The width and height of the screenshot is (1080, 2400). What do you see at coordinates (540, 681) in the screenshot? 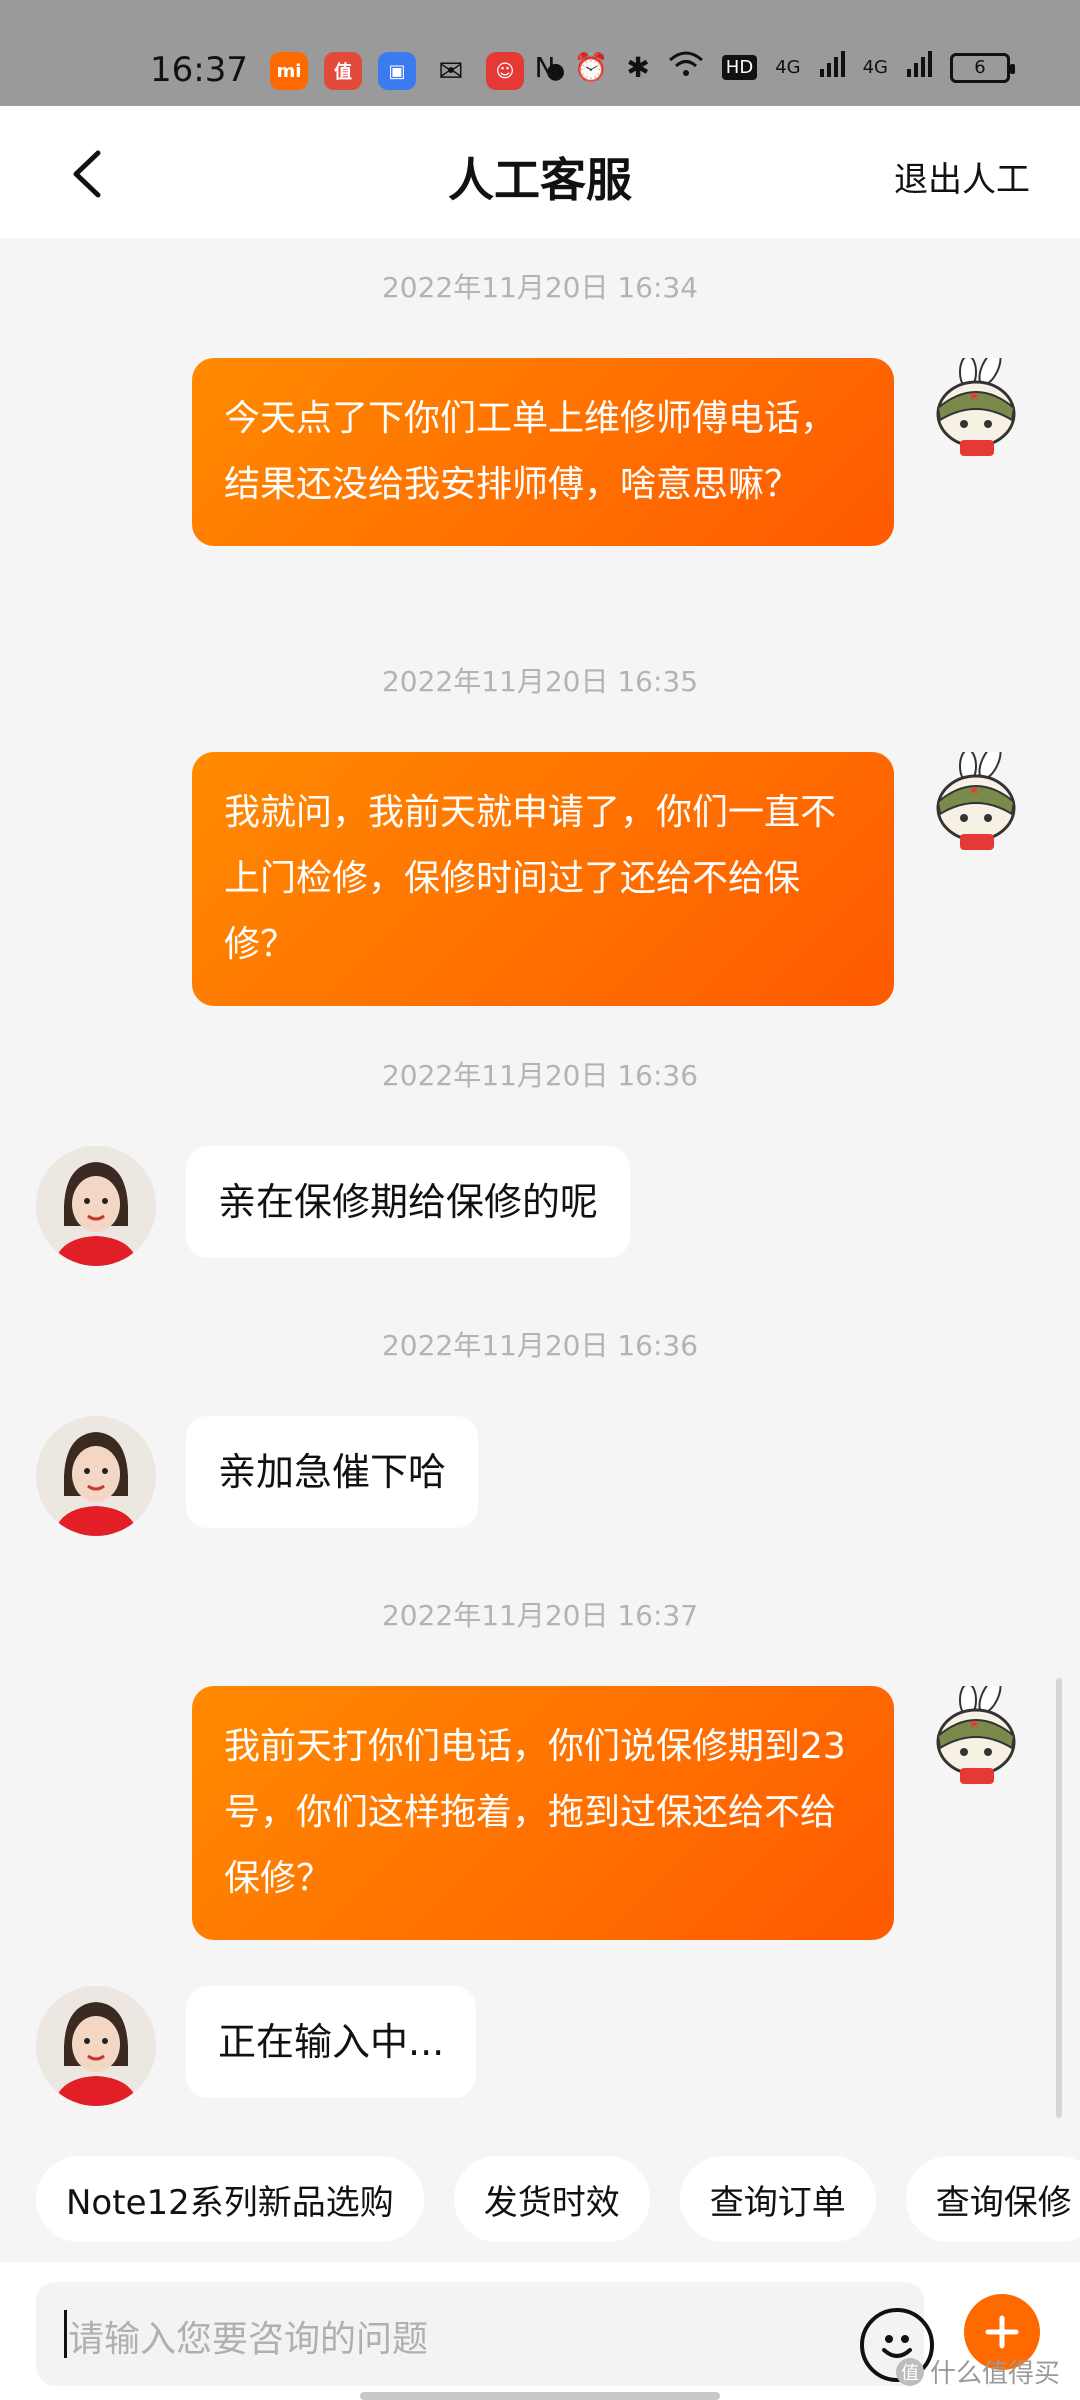
I see `message-timestamp: 2022年11月20日 16:35` at bounding box center [540, 681].